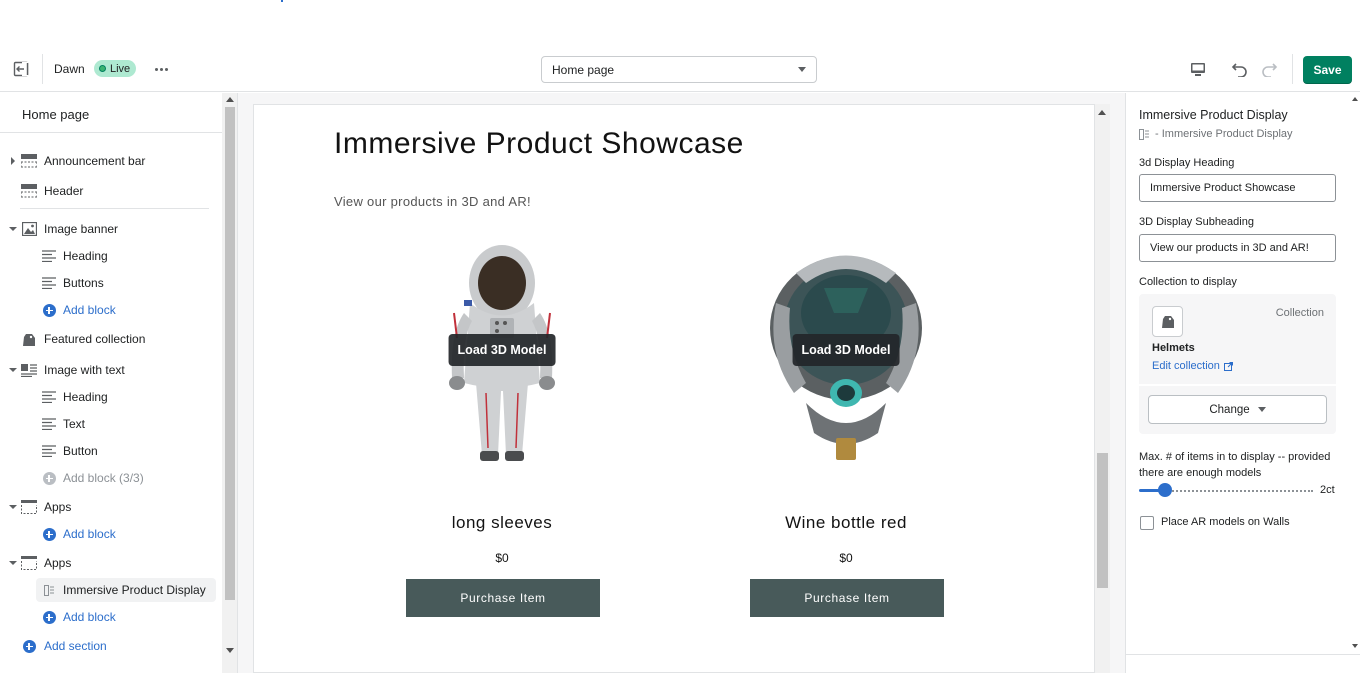  What do you see at coordinates (102, 68) in the screenshot?
I see `live-dot-icon` at bounding box center [102, 68].